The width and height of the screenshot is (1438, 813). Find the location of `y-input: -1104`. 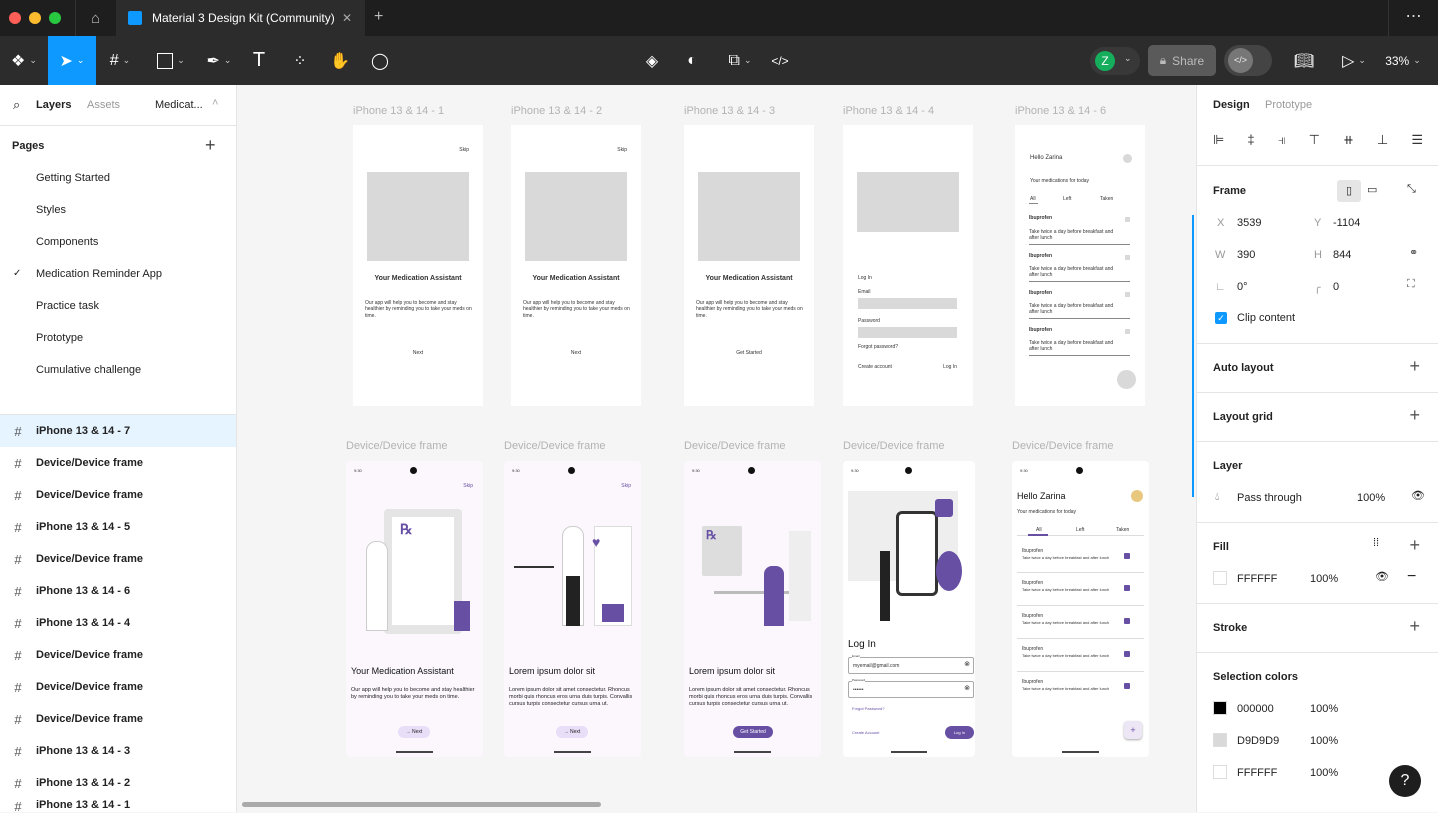

y-input: -1104 is located at coordinates (1346, 223).